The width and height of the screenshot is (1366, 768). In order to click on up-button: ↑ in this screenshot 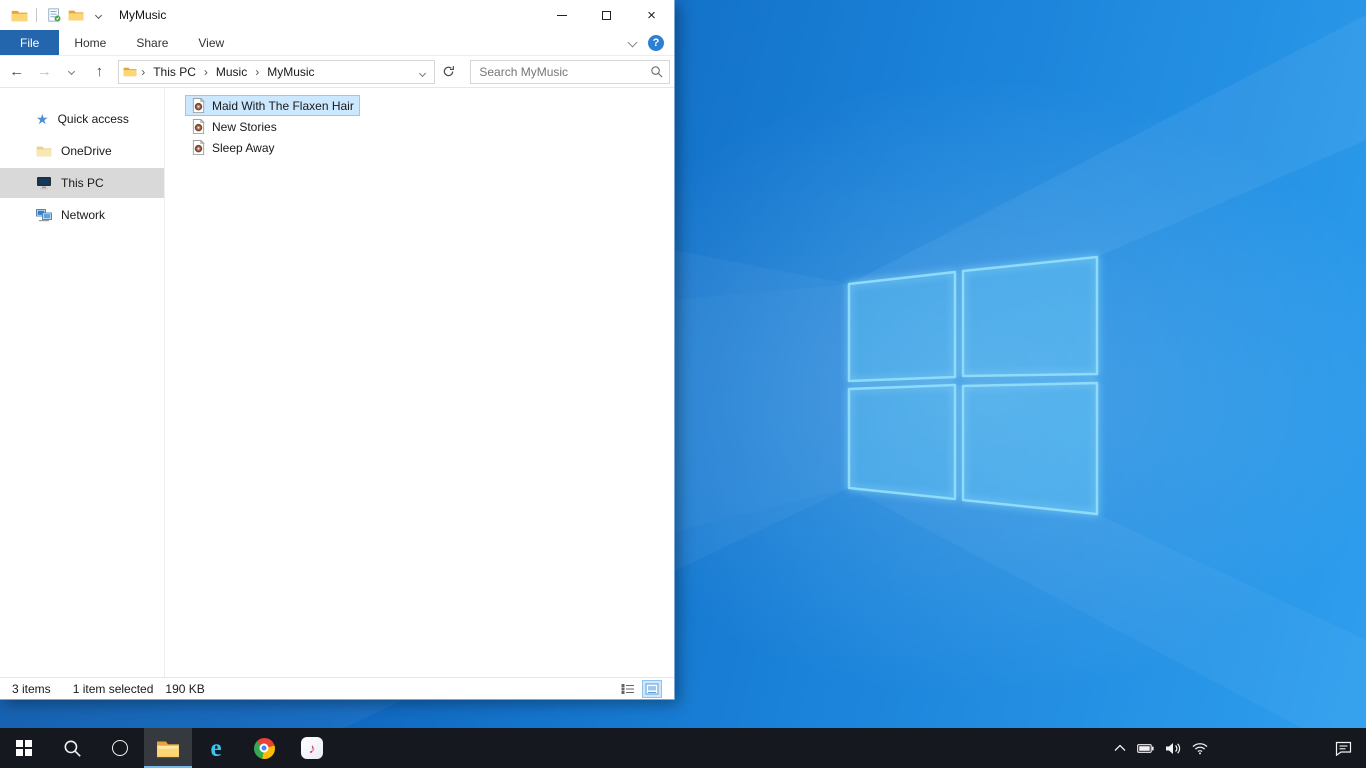, I will do `click(100, 72)`.